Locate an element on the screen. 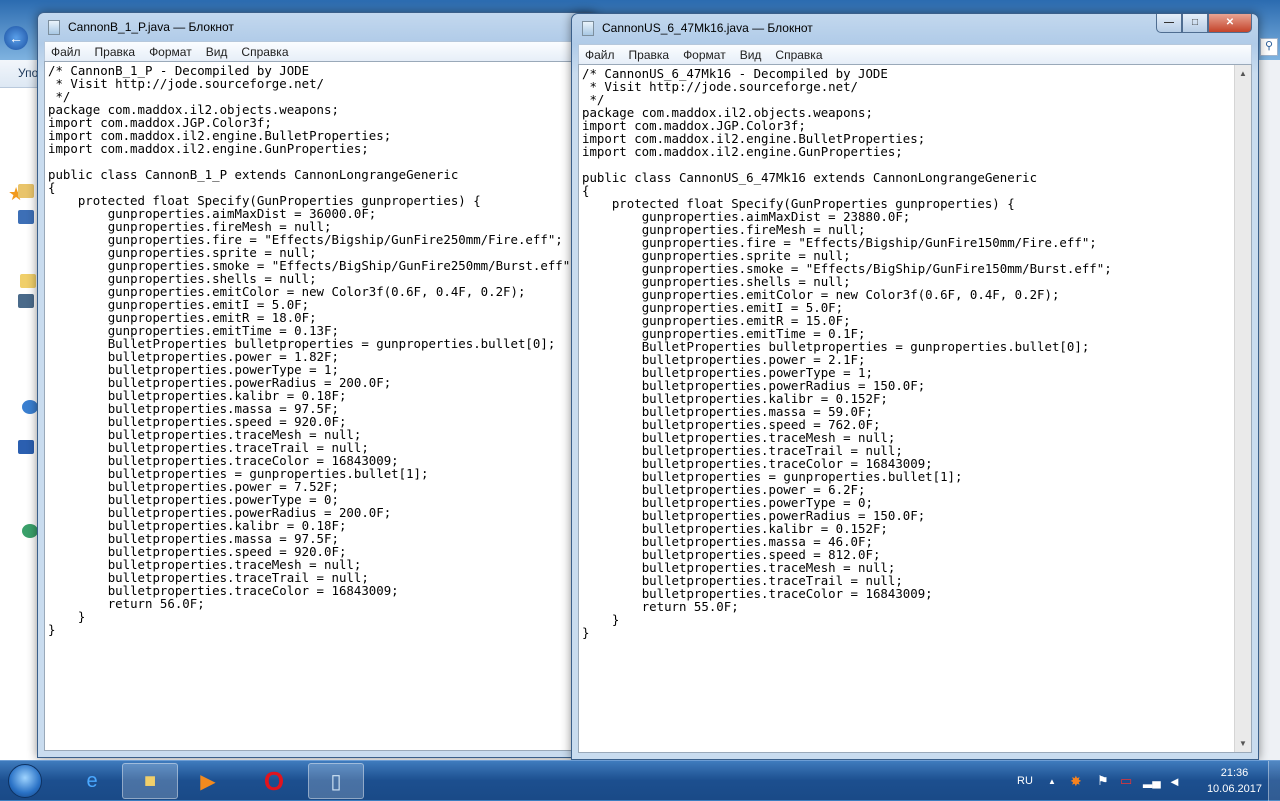 Image resolution: width=1280 pixels, height=801 pixels. scroll-up-arrow-icon: ▲ is located at coordinates (1243, 73).